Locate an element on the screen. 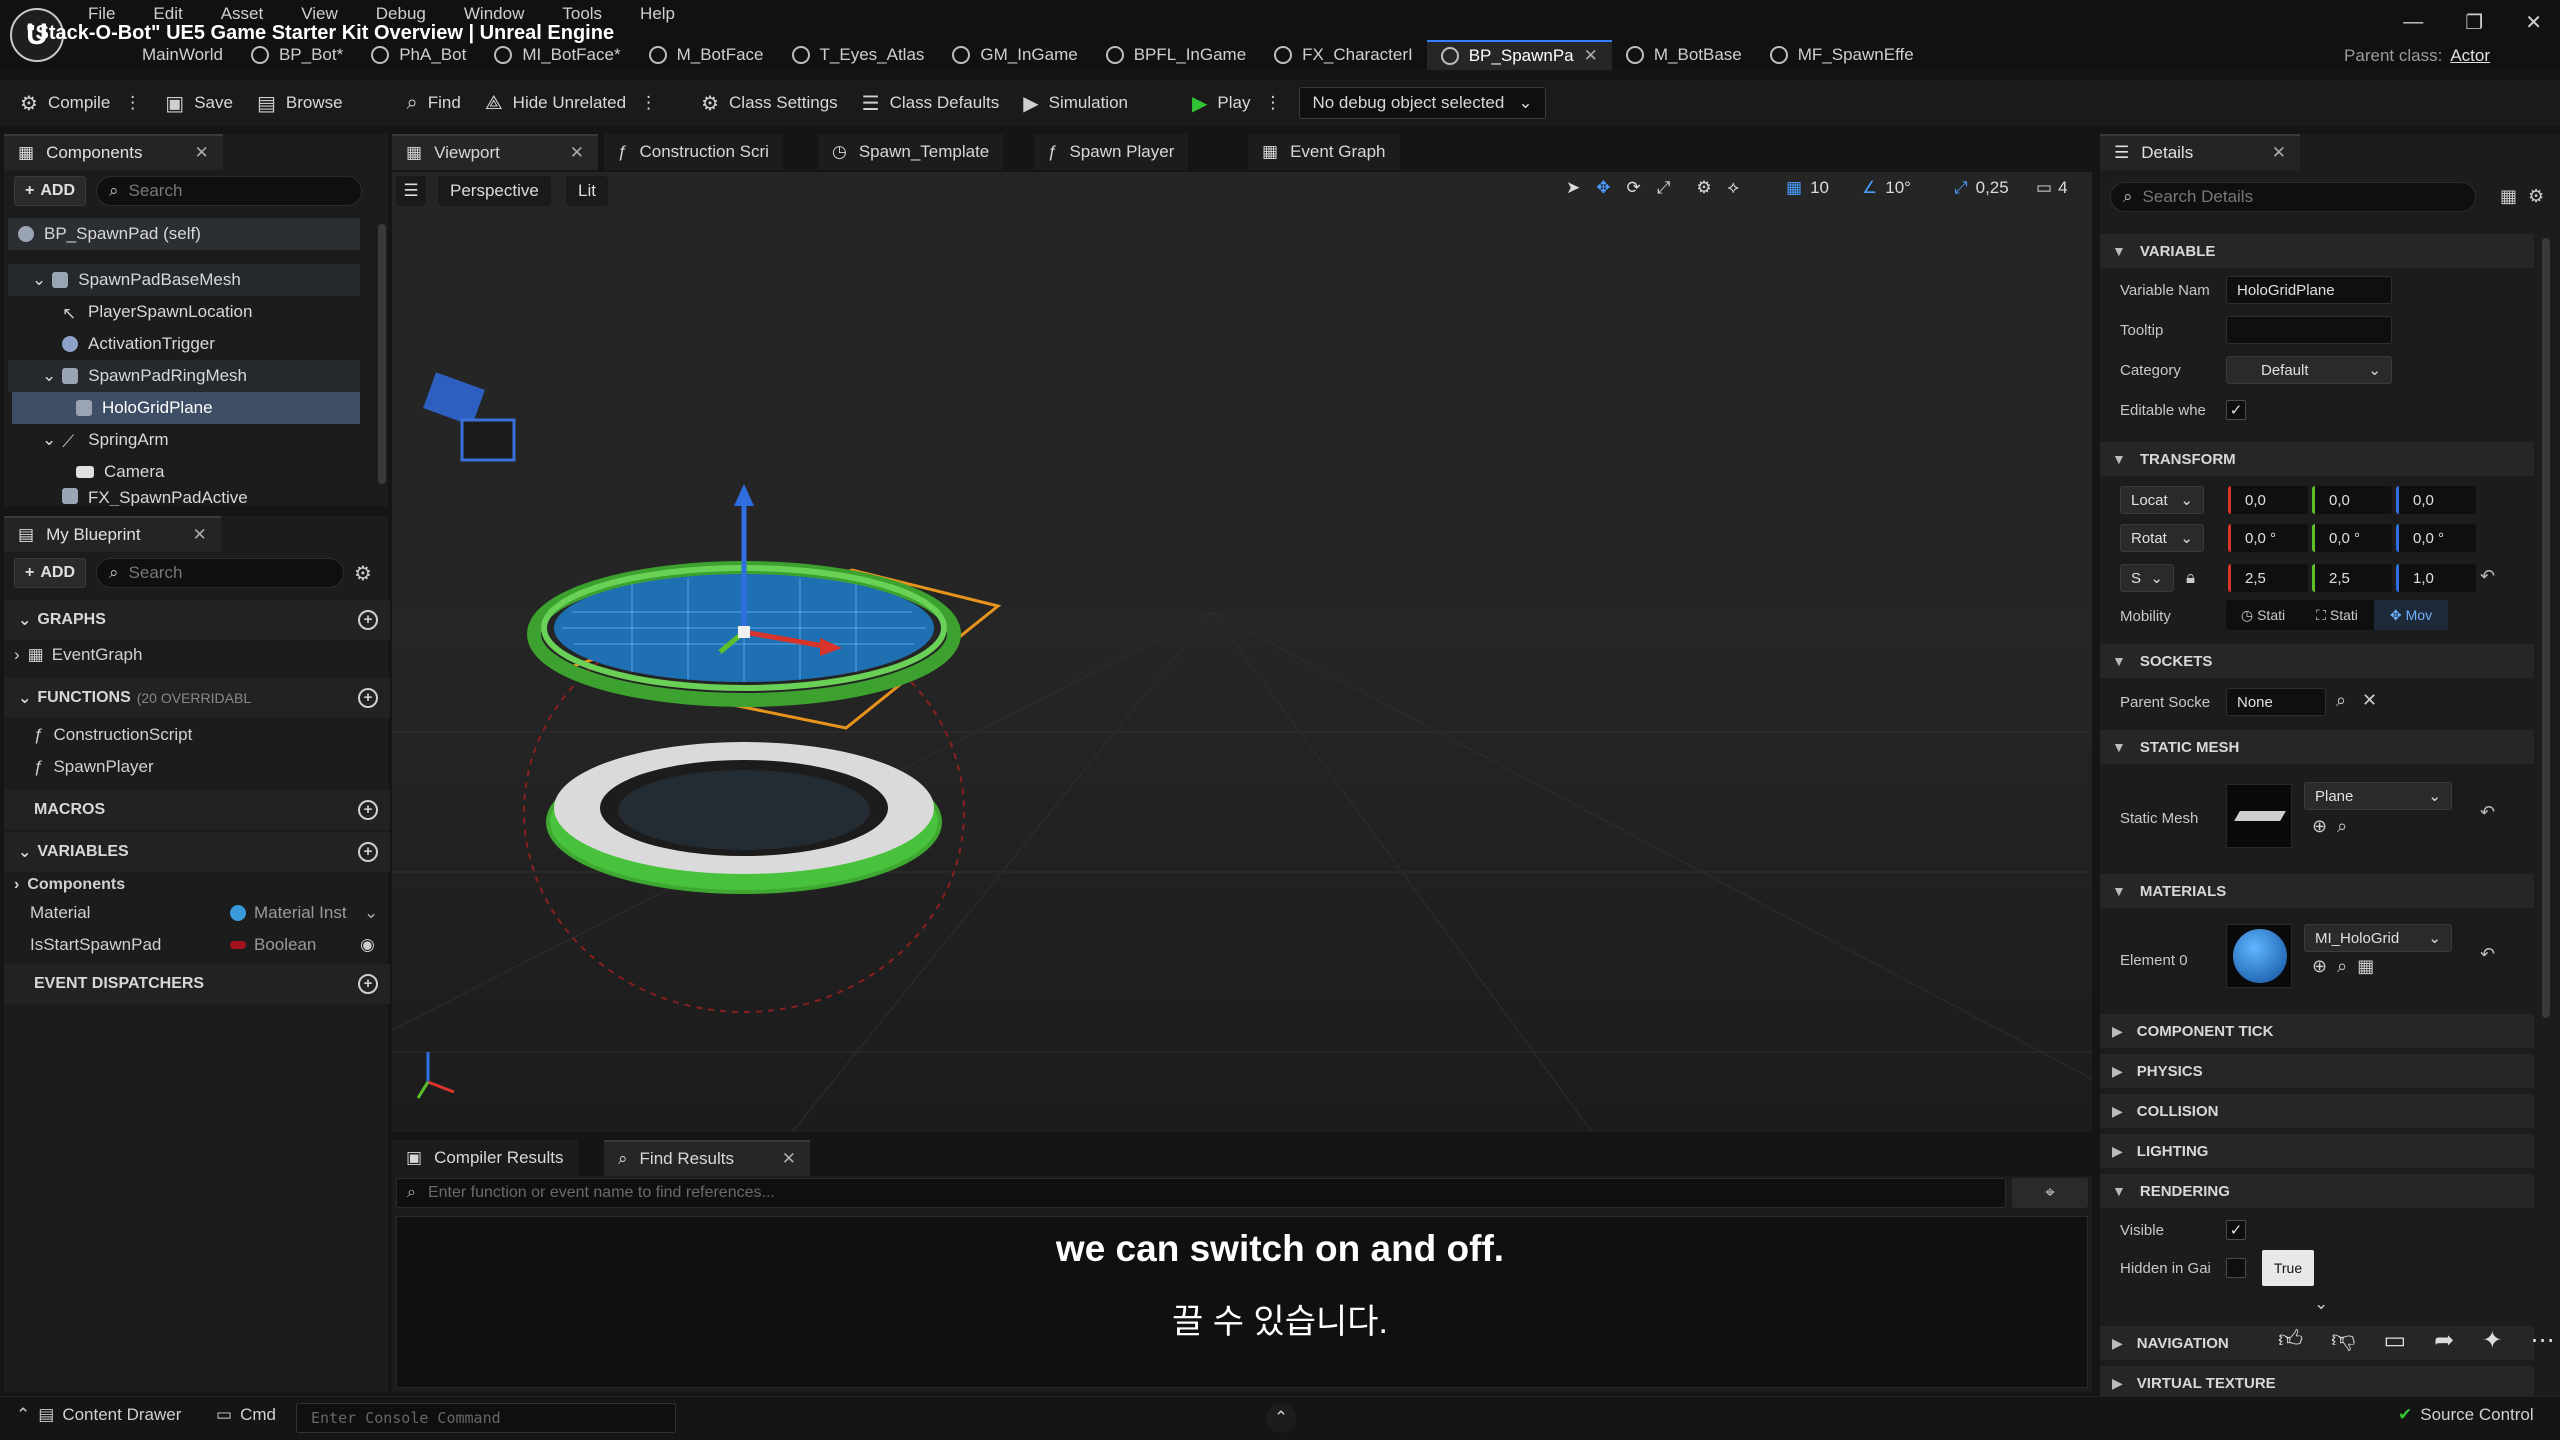 The width and height of the screenshot is (2560, 1440). browse-button: ▤ Browse is located at coordinates (300, 103).